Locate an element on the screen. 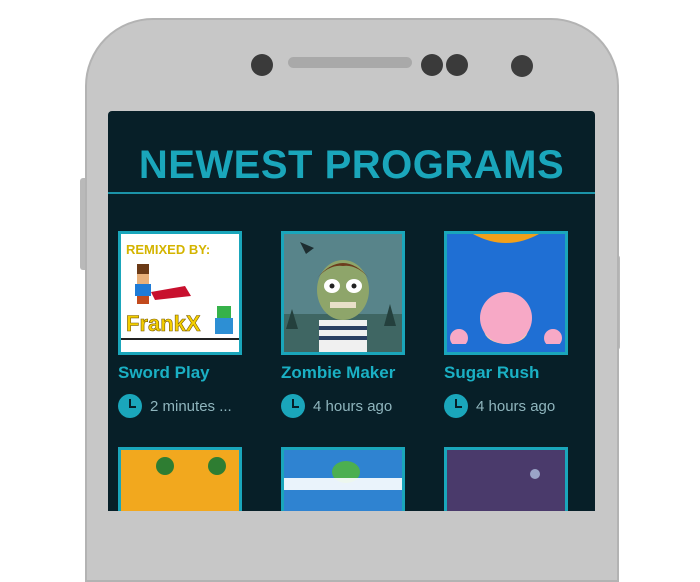 The height and width of the screenshot is (582, 700). page-title: NEWEST PROGRAMS is located at coordinates (351, 165).